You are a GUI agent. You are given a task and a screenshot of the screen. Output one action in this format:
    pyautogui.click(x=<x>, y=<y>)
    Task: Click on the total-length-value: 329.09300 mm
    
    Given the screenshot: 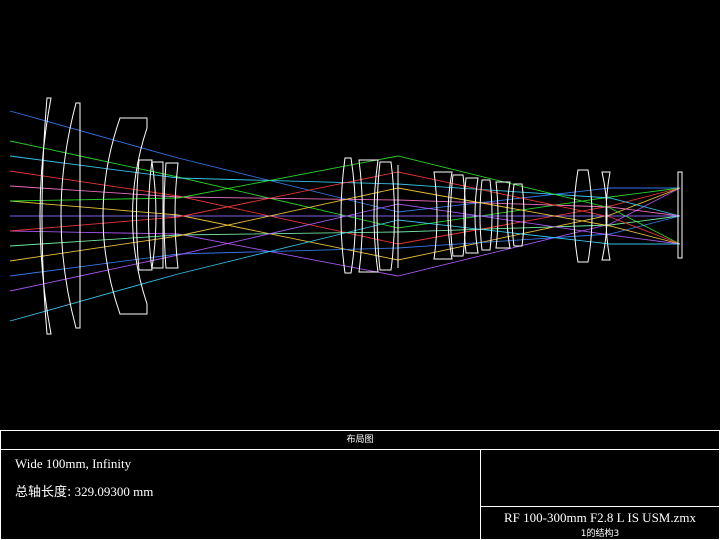 What is the action you would take?
    pyautogui.click(x=114, y=491)
    